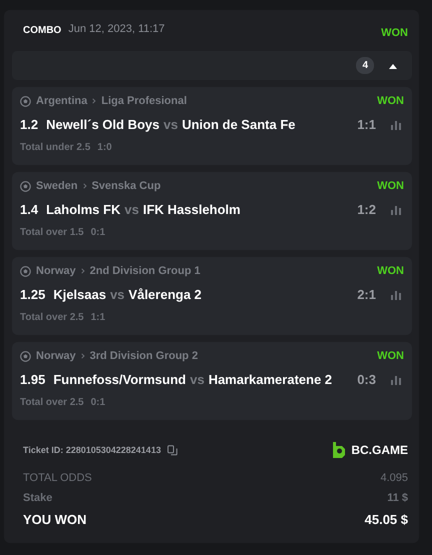 Image resolution: width=432 pixels, height=555 pixels. I want to click on match-score: 1:1, so click(366, 124).